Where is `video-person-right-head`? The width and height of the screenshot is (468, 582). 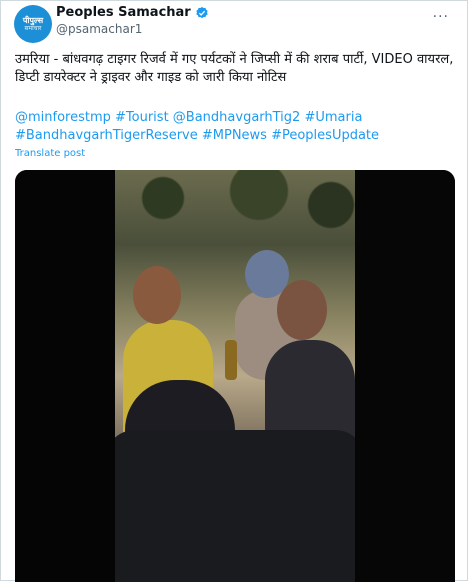 video-person-right-head is located at coordinates (302, 310).